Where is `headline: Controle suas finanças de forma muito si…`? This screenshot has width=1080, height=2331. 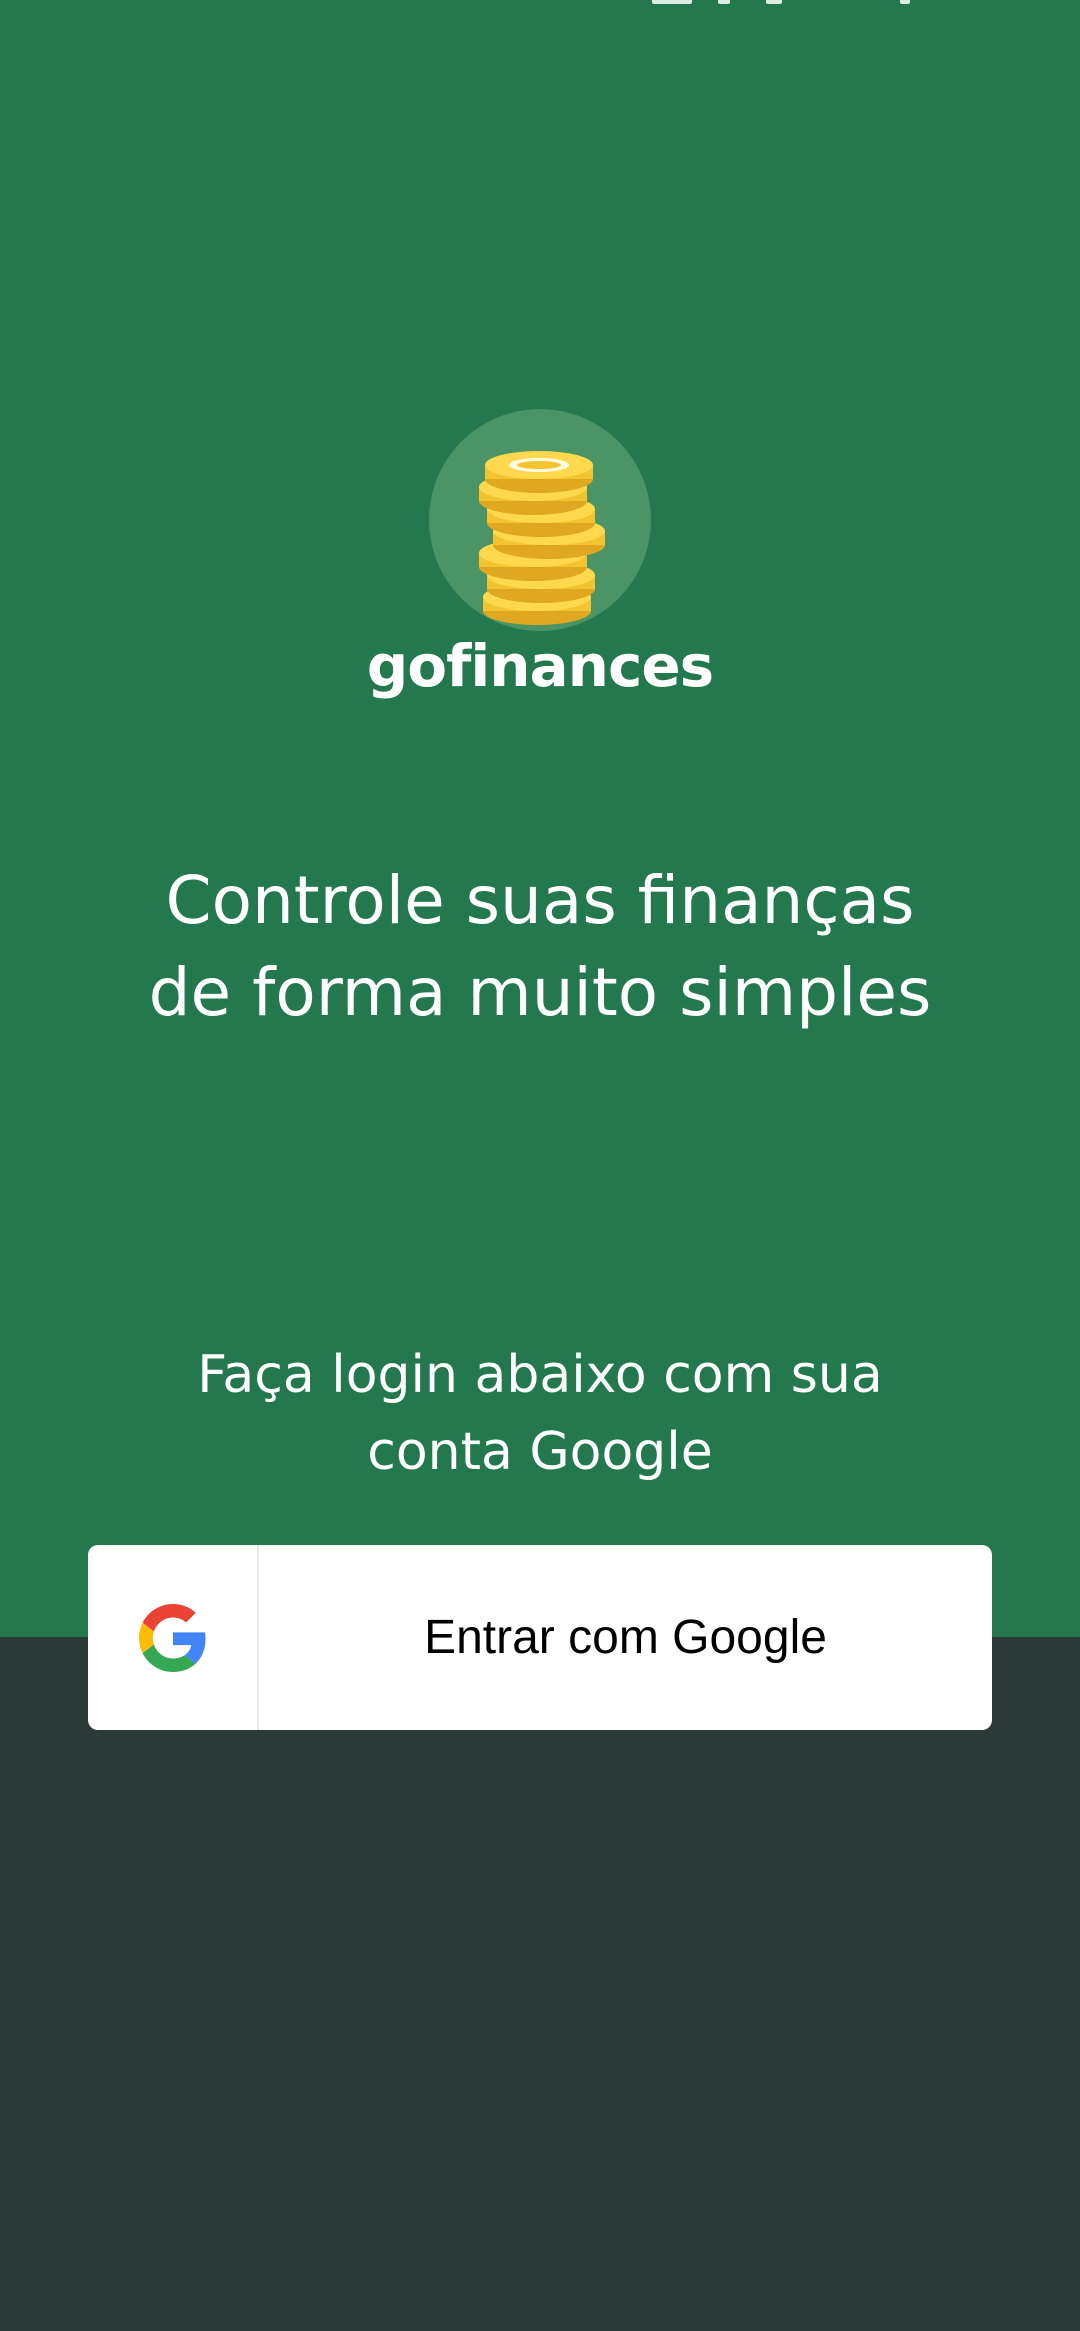 headline: Controle suas finanças de forma muito si… is located at coordinates (540, 946).